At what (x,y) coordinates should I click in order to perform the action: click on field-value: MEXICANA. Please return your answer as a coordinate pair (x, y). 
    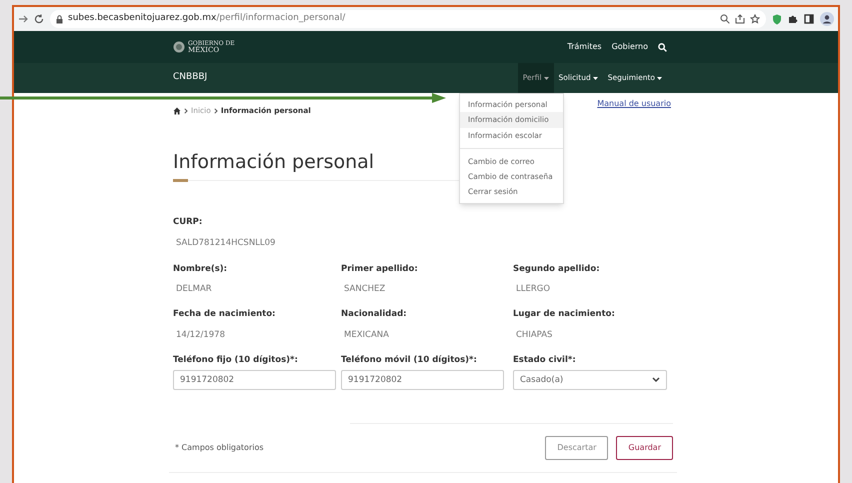
    Looking at the image, I should click on (366, 335).